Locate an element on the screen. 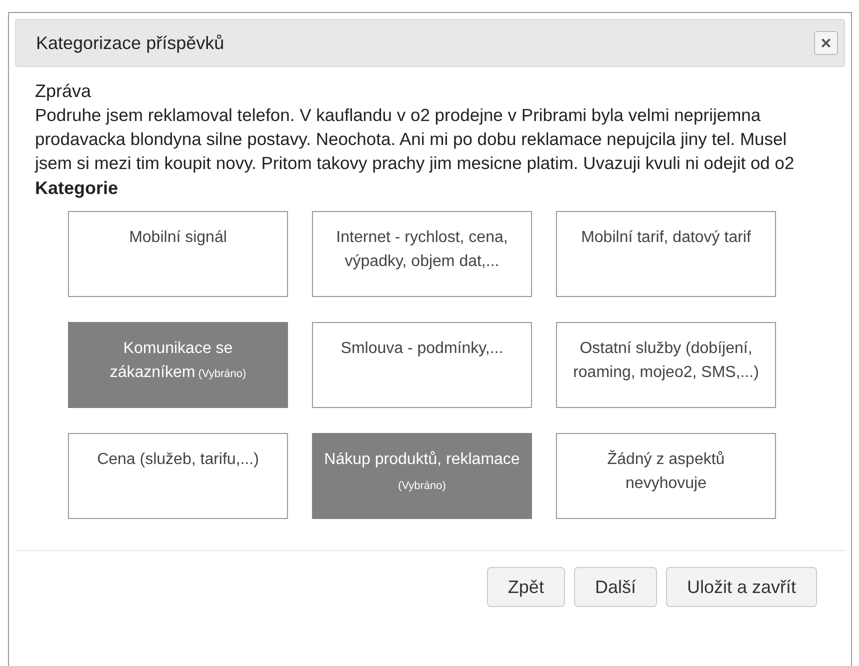 Image resolution: width=859 pixels, height=666 pixels. categories-heading: Kategorie is located at coordinates (77, 188).